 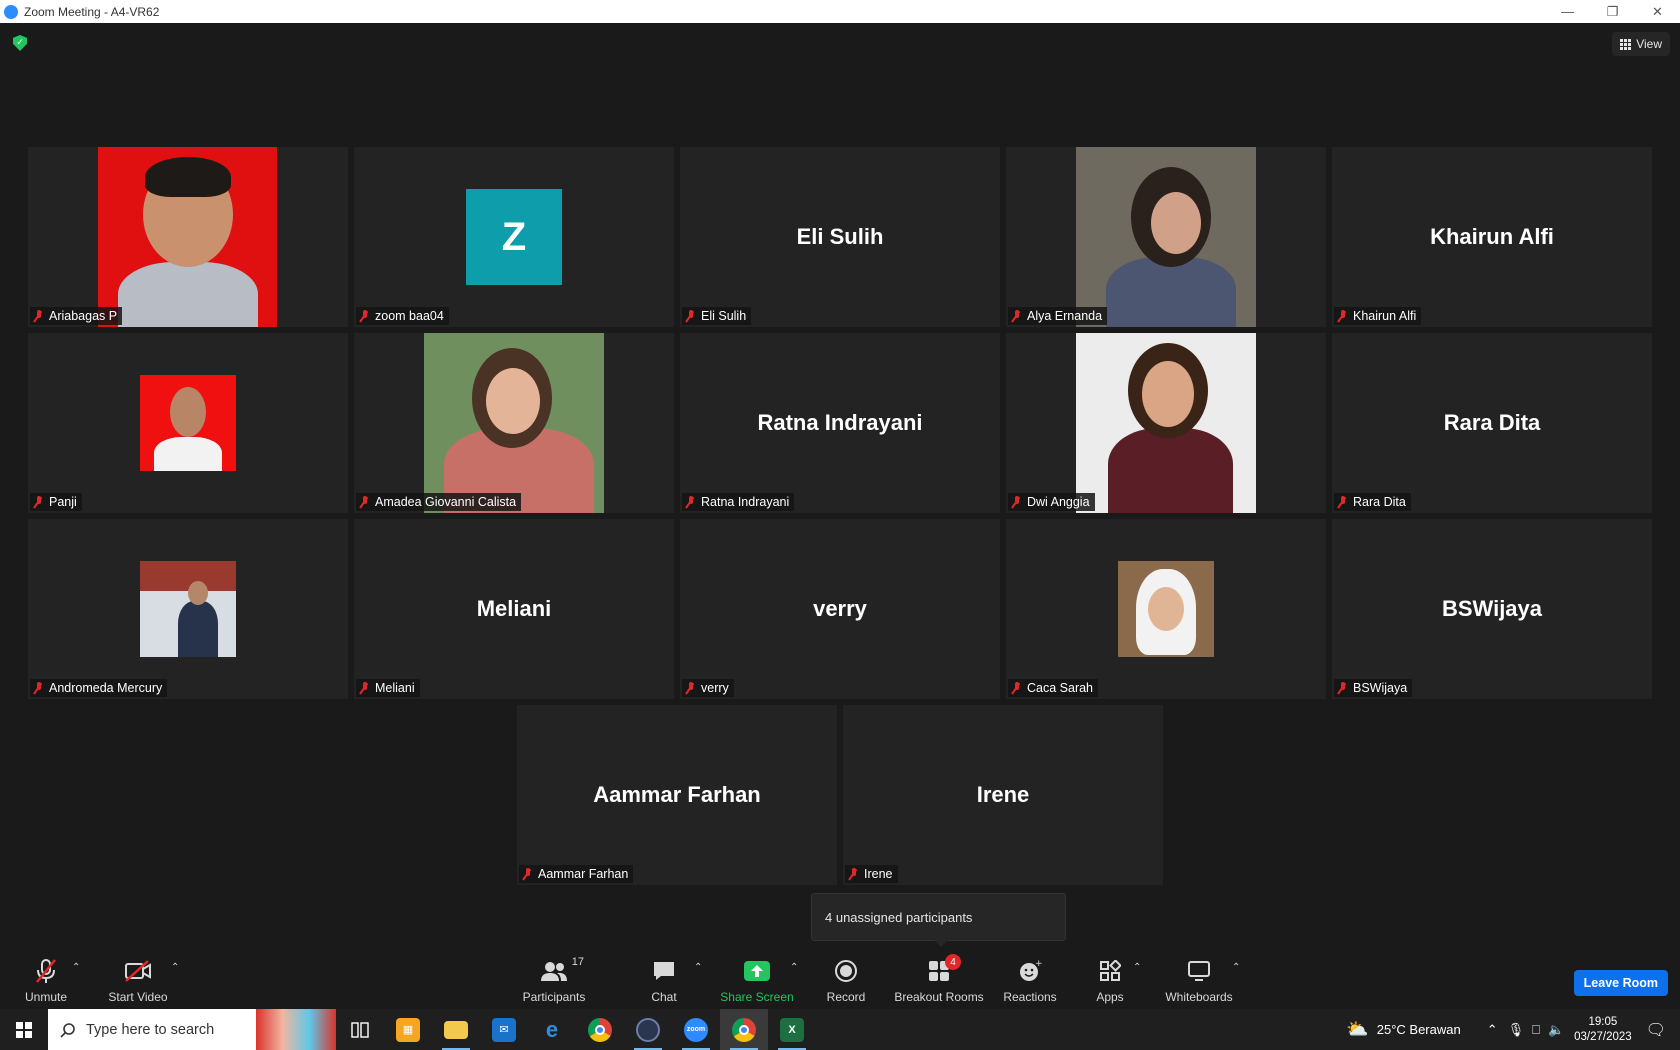 I want to click on participant-name-label: Panji, so click(x=56, y=502).